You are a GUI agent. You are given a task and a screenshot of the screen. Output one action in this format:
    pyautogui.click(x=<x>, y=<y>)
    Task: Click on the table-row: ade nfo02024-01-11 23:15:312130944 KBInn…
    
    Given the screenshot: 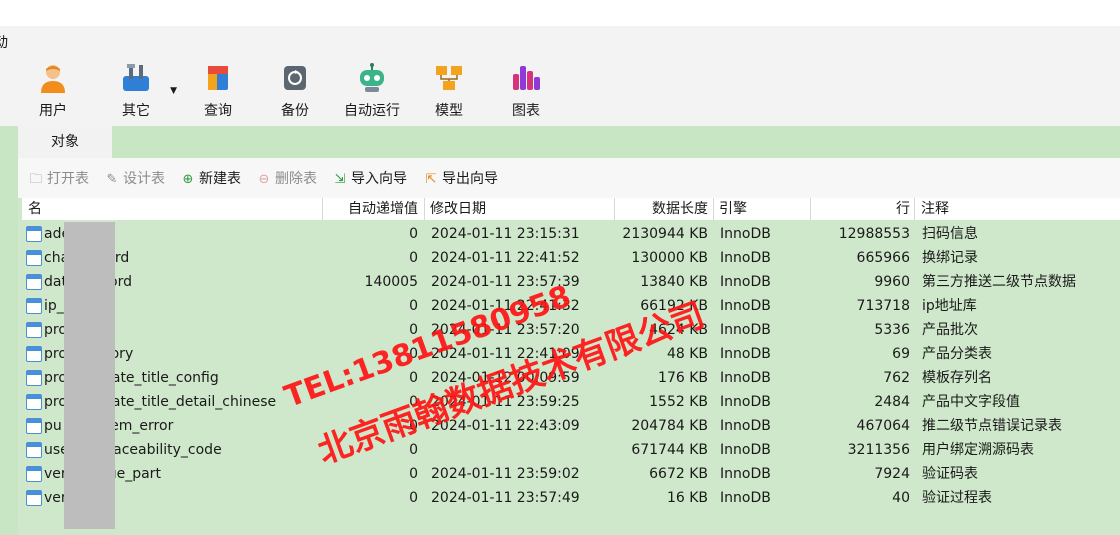 What is the action you would take?
    pyautogui.click(x=571, y=234)
    